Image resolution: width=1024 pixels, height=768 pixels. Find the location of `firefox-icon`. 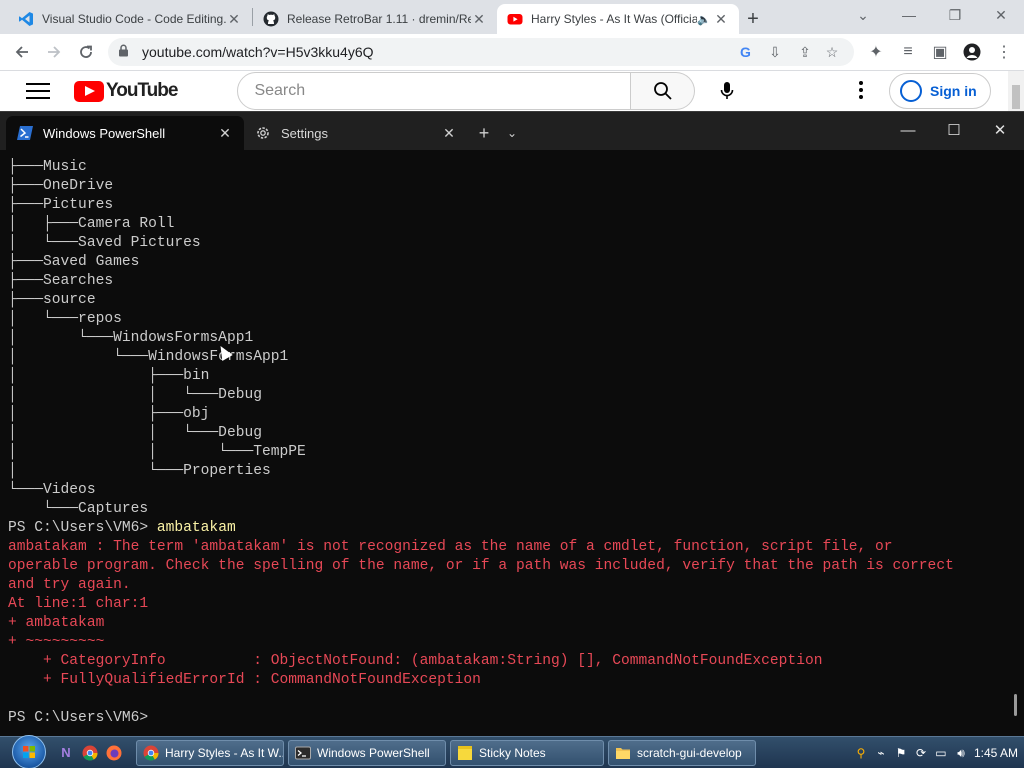

firefox-icon is located at coordinates (114, 753).